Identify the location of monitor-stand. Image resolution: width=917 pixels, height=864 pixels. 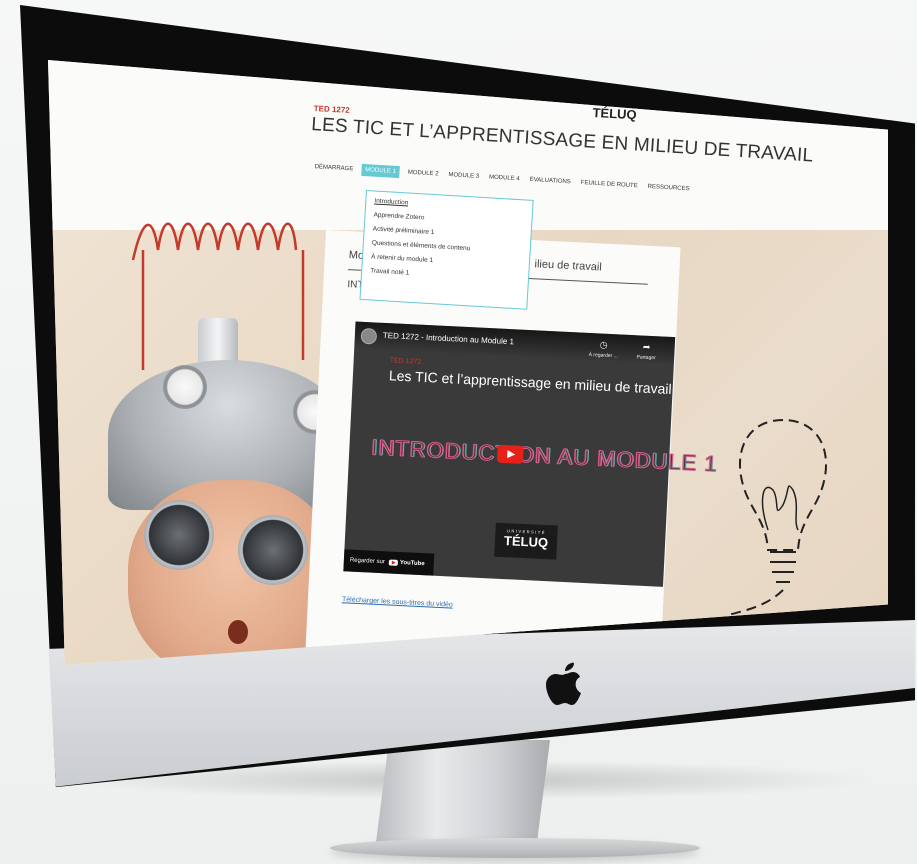
(462, 795).